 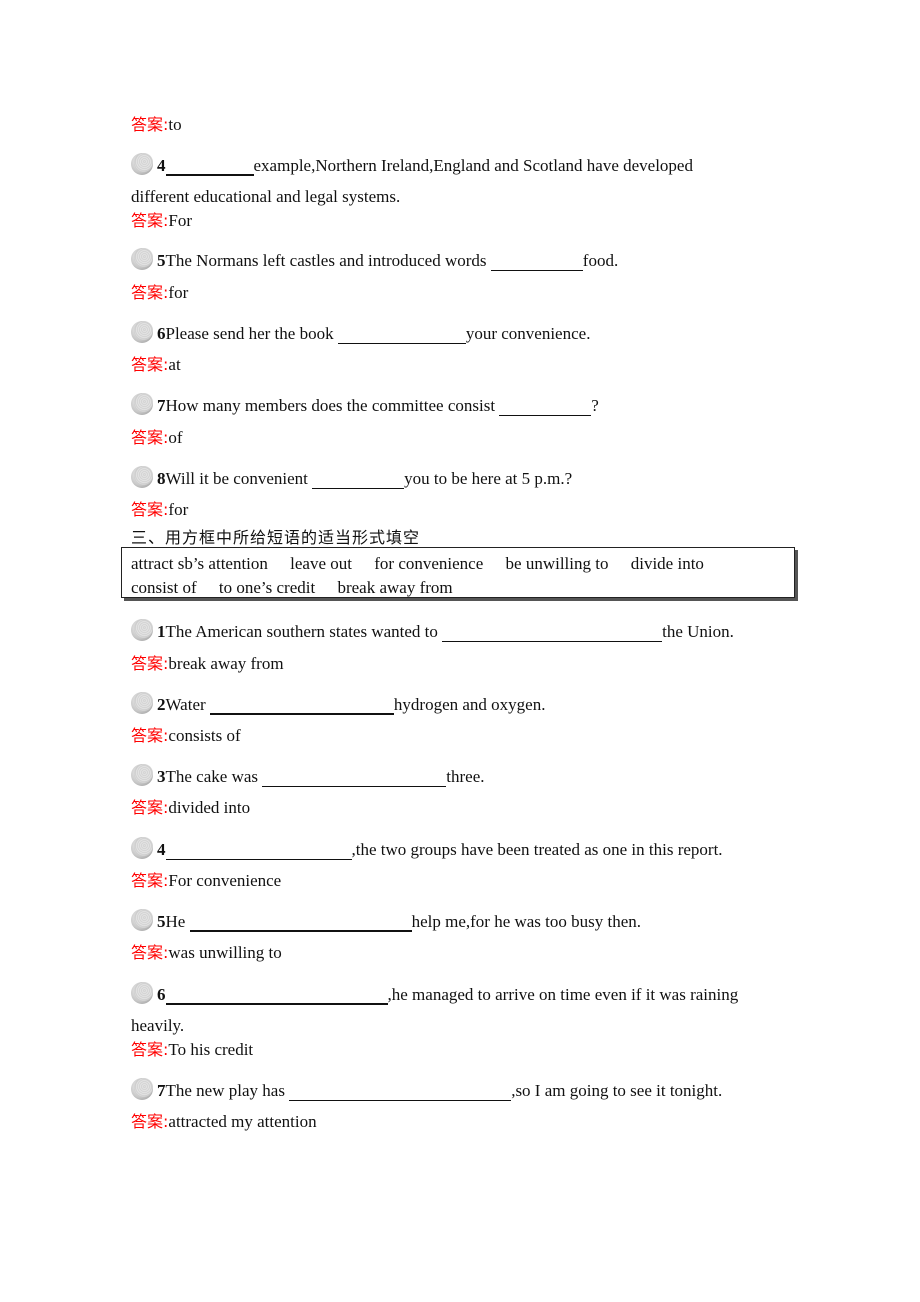 What do you see at coordinates (225, 952) in the screenshot?
I see `answer-text: was unwilling to` at bounding box center [225, 952].